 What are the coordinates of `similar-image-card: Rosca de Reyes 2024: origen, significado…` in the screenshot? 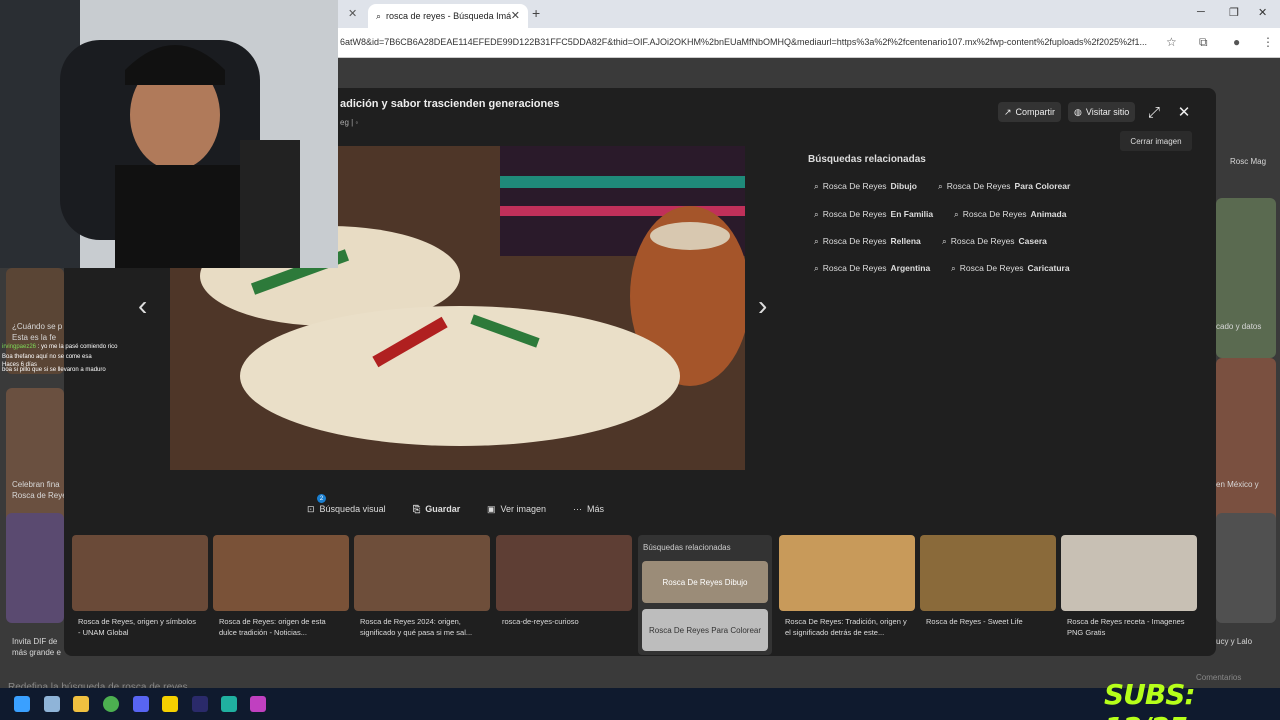 It's located at (422, 592).